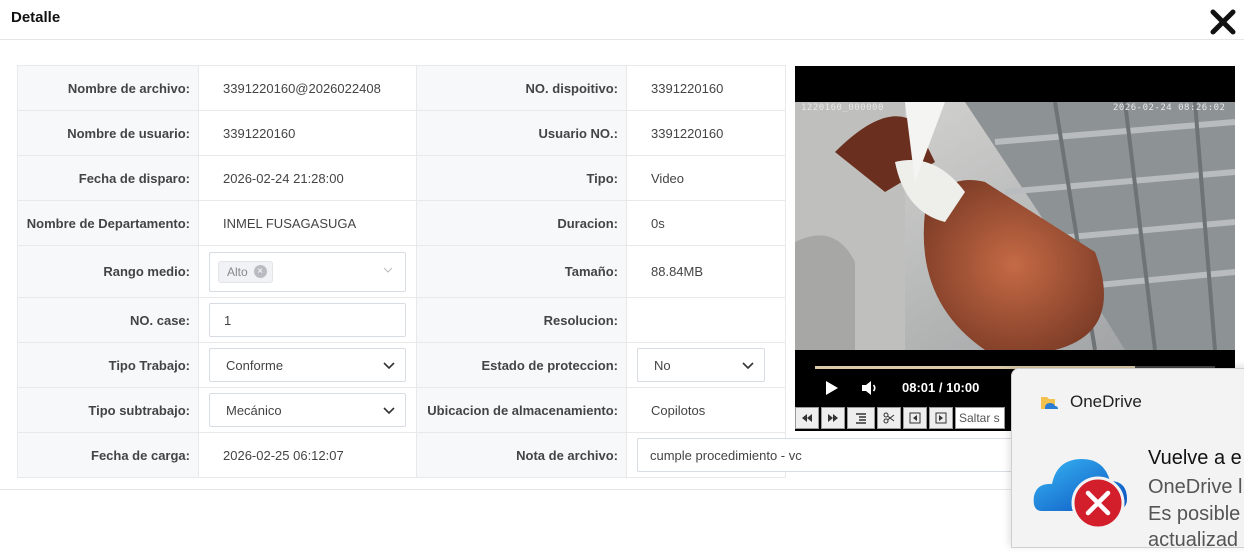 Image resolution: width=1244 pixels, height=552 pixels. What do you see at coordinates (283, 178) in the screenshot?
I see `trigger-date-value: 2026-02-24 21:28:00` at bounding box center [283, 178].